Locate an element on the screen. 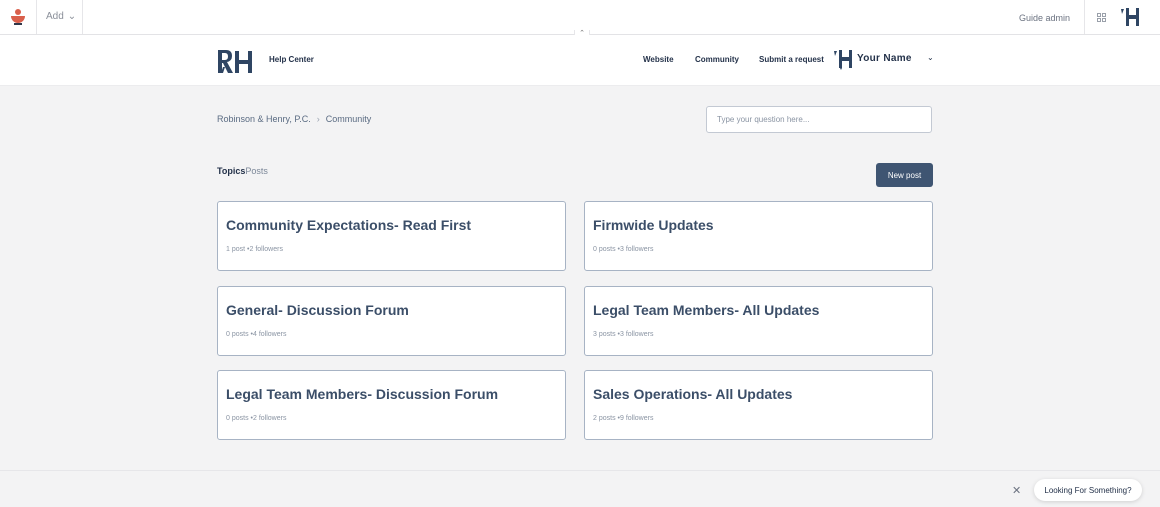 The image size is (1160, 507). topic-card: Firmwide Updates 0 posts •3 followers is located at coordinates (758, 236).